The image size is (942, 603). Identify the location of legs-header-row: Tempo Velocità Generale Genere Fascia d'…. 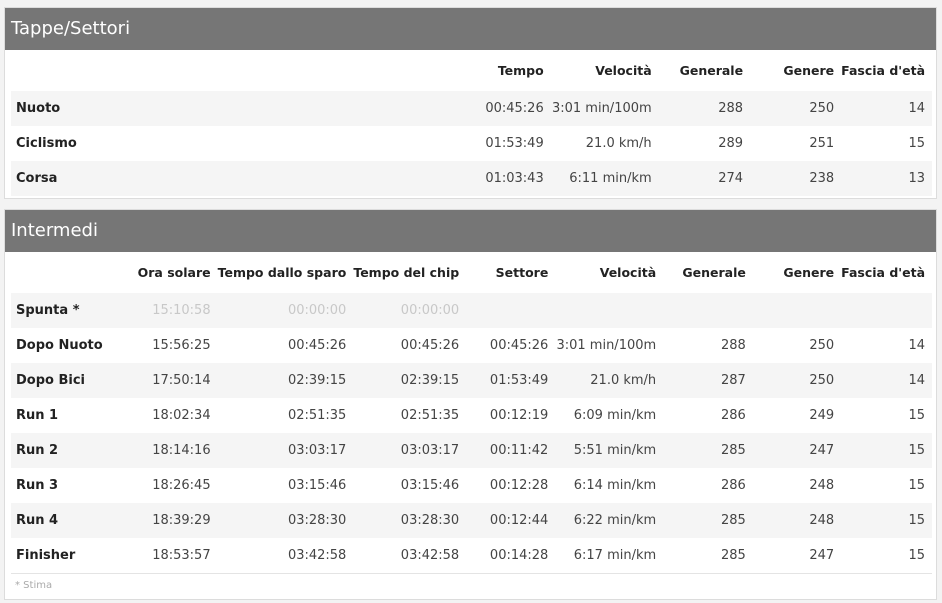
(471, 70).